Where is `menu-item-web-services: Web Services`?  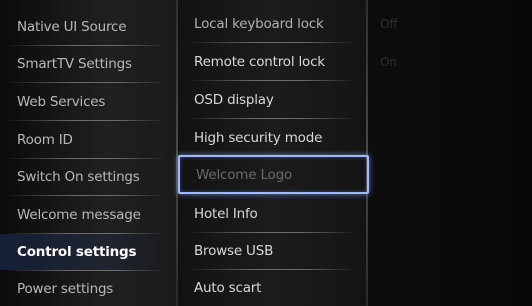
menu-item-web-services: Web Services is located at coordinates (88, 102).